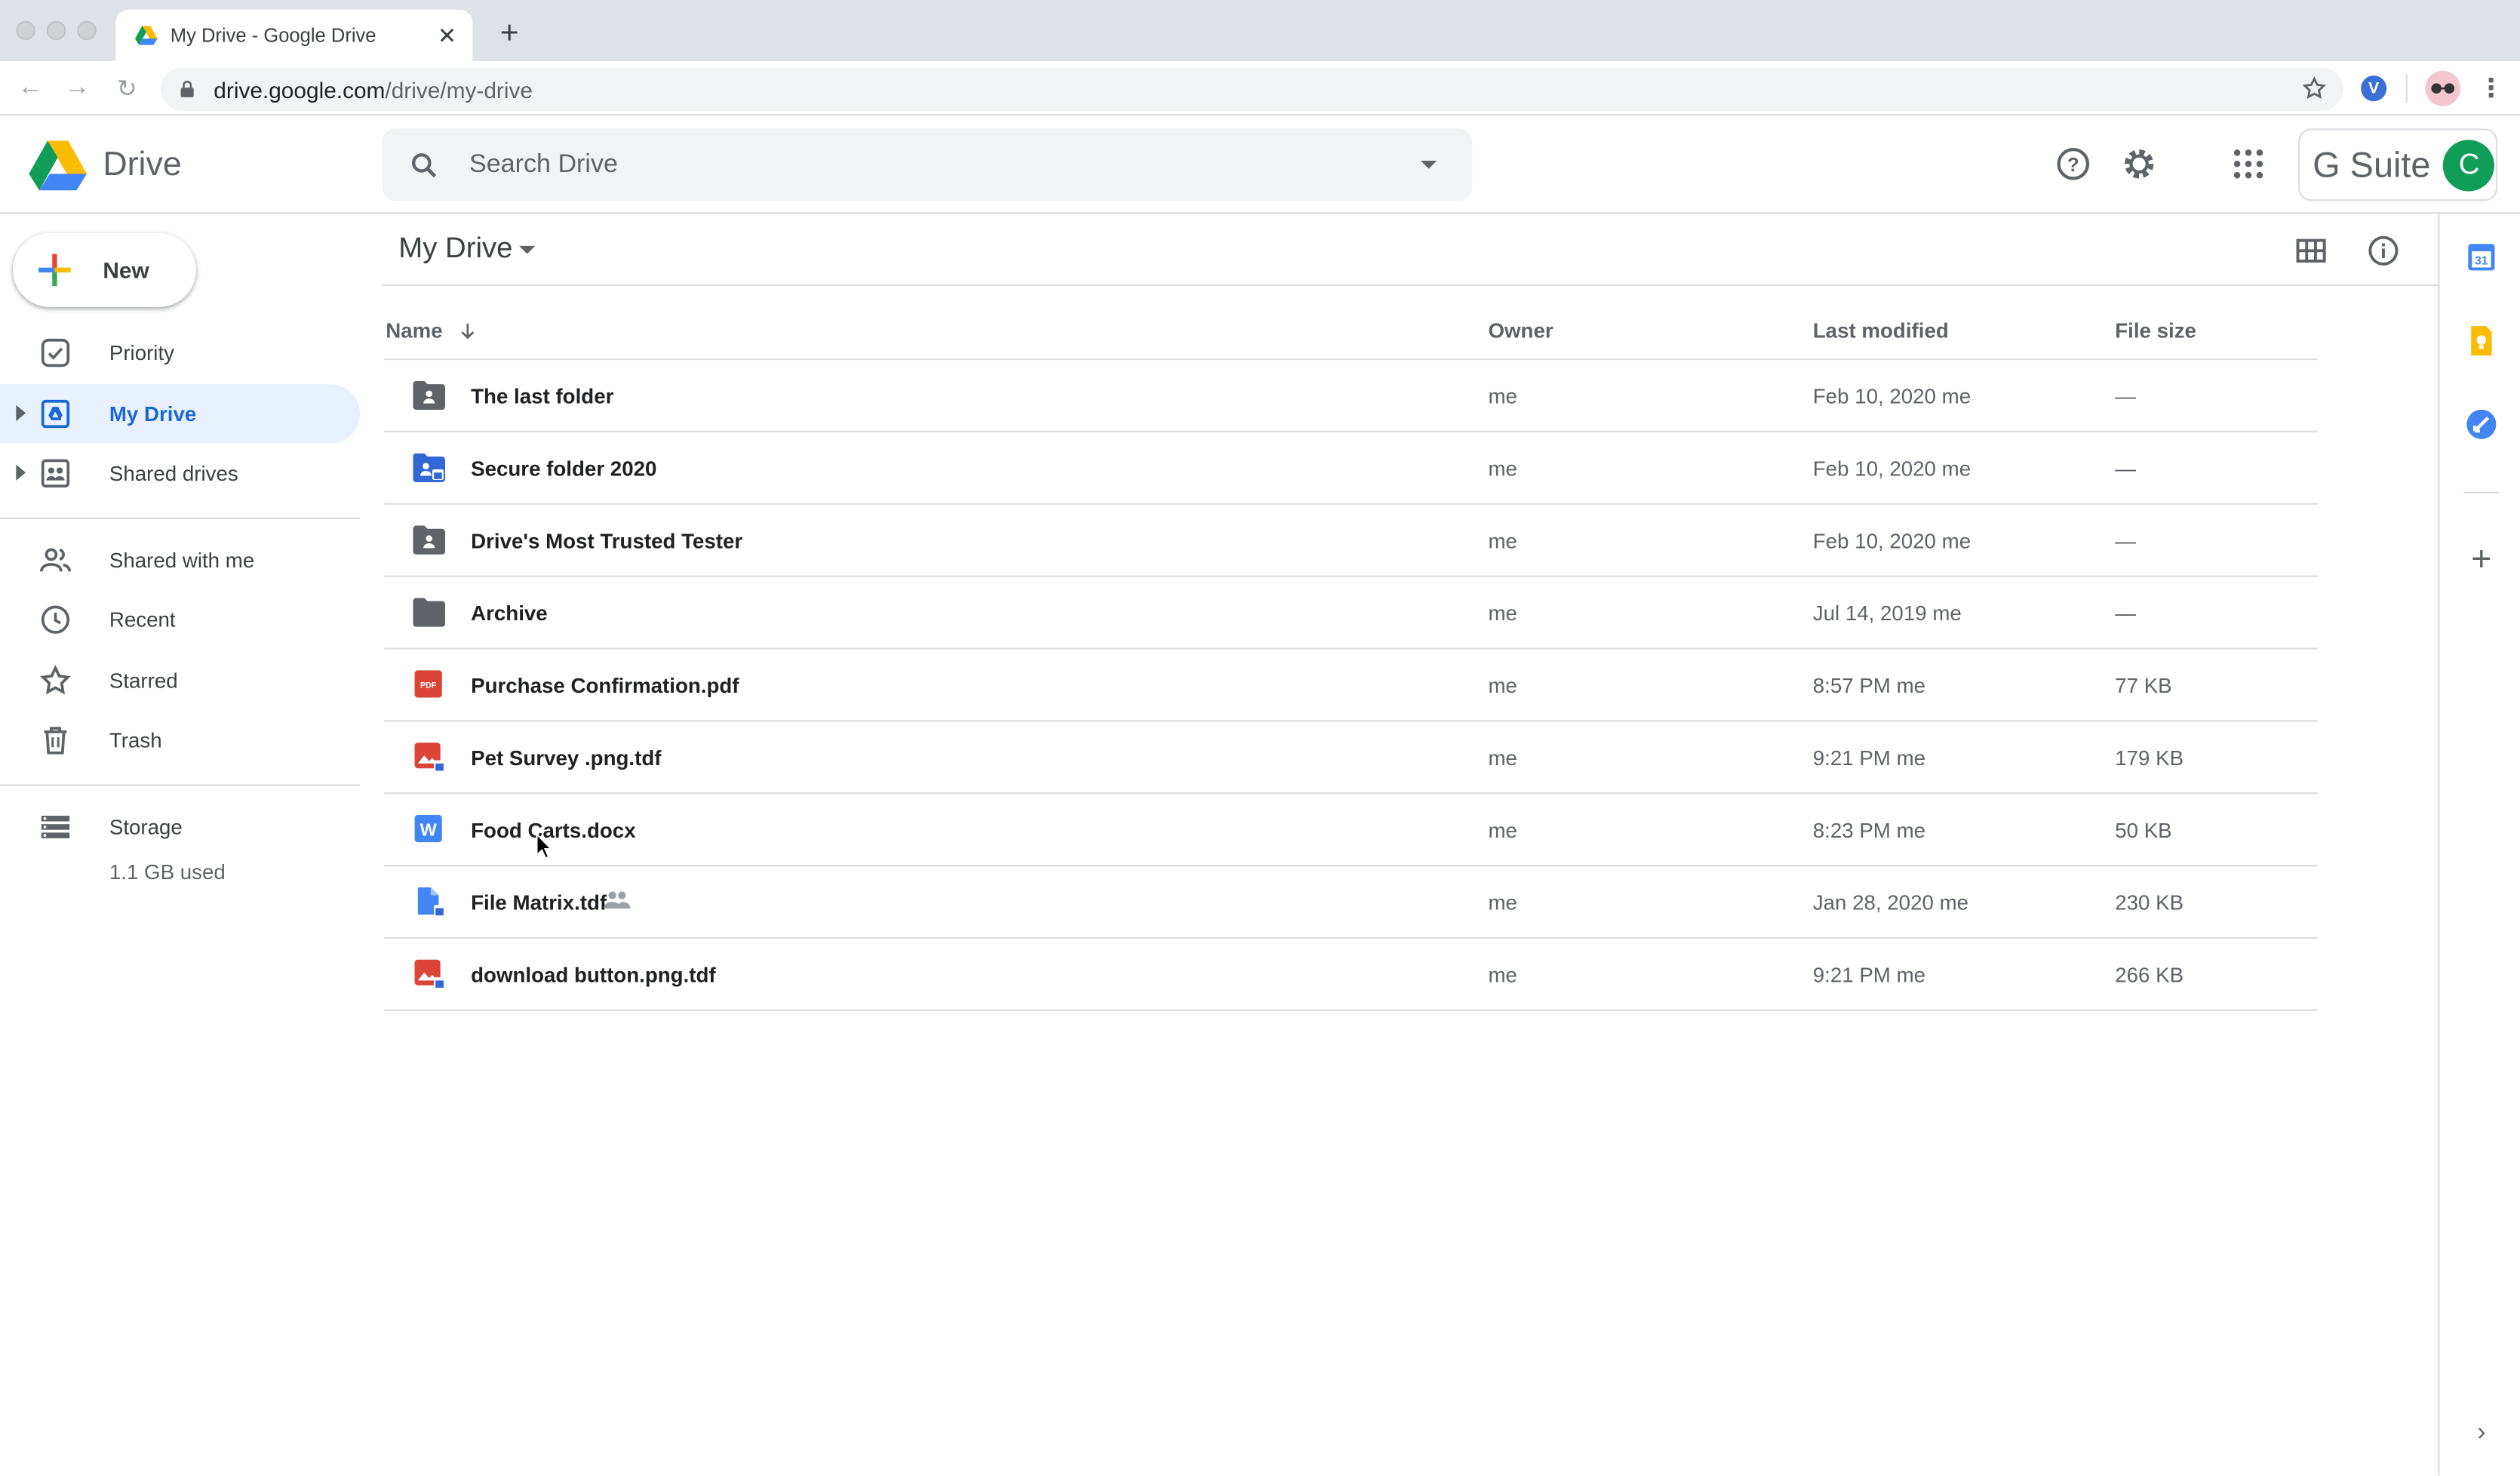  I want to click on bookmark-star-icon, so click(2314, 88).